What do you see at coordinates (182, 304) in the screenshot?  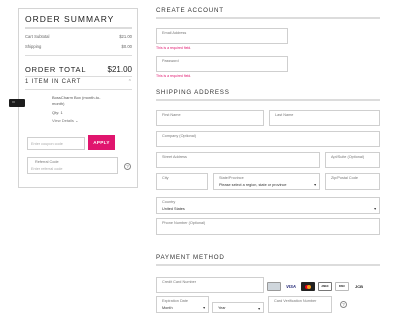 I see `expiration-month-select: Expiration Date Month ▾` at bounding box center [182, 304].